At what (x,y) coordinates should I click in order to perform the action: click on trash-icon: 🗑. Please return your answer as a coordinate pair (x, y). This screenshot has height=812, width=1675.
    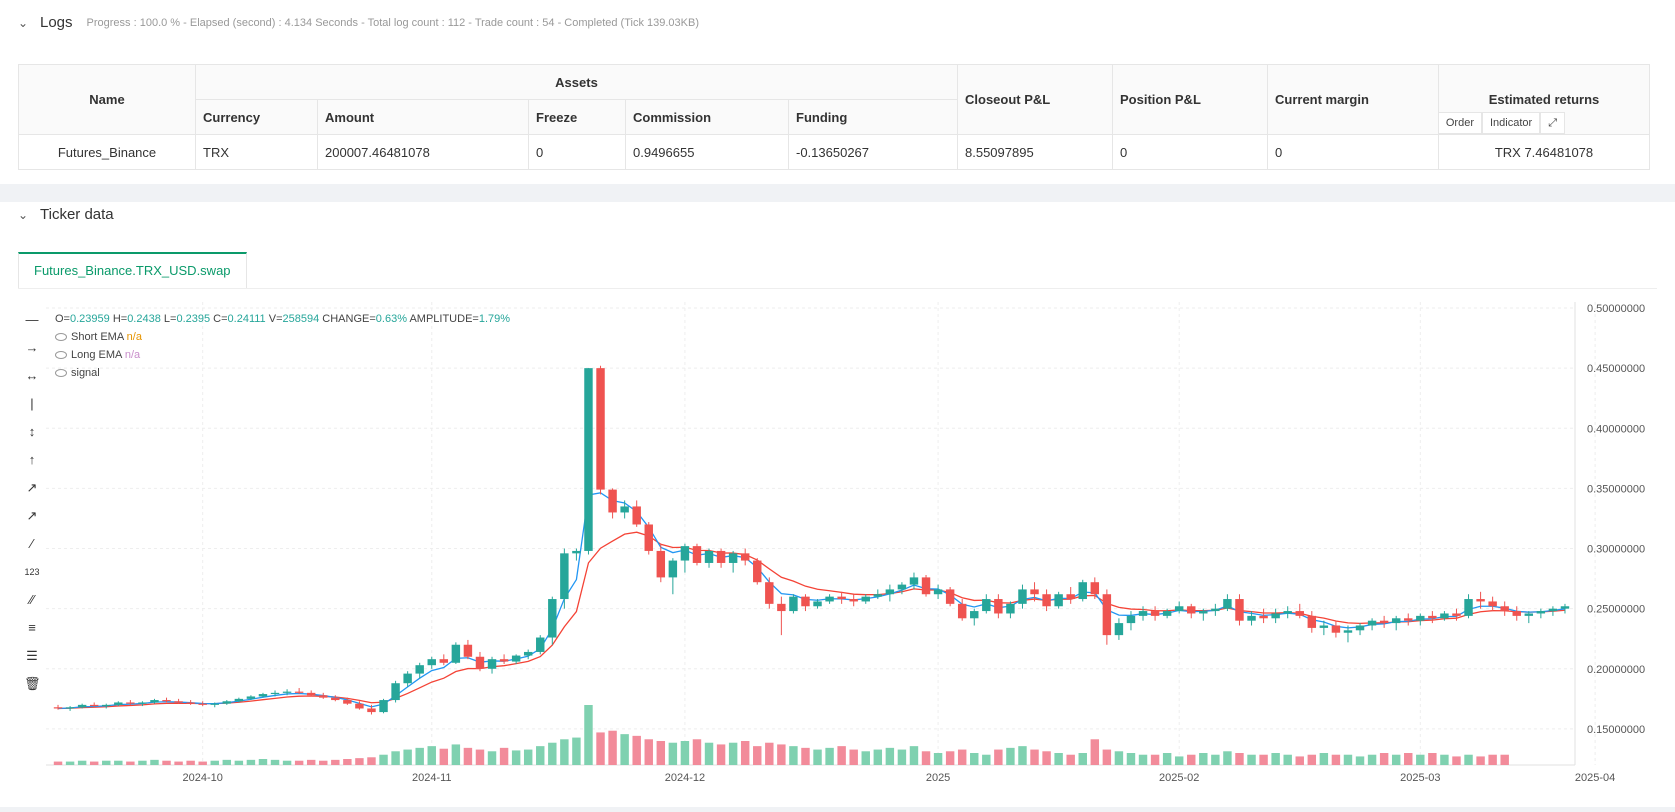
    Looking at the image, I should click on (32, 684).